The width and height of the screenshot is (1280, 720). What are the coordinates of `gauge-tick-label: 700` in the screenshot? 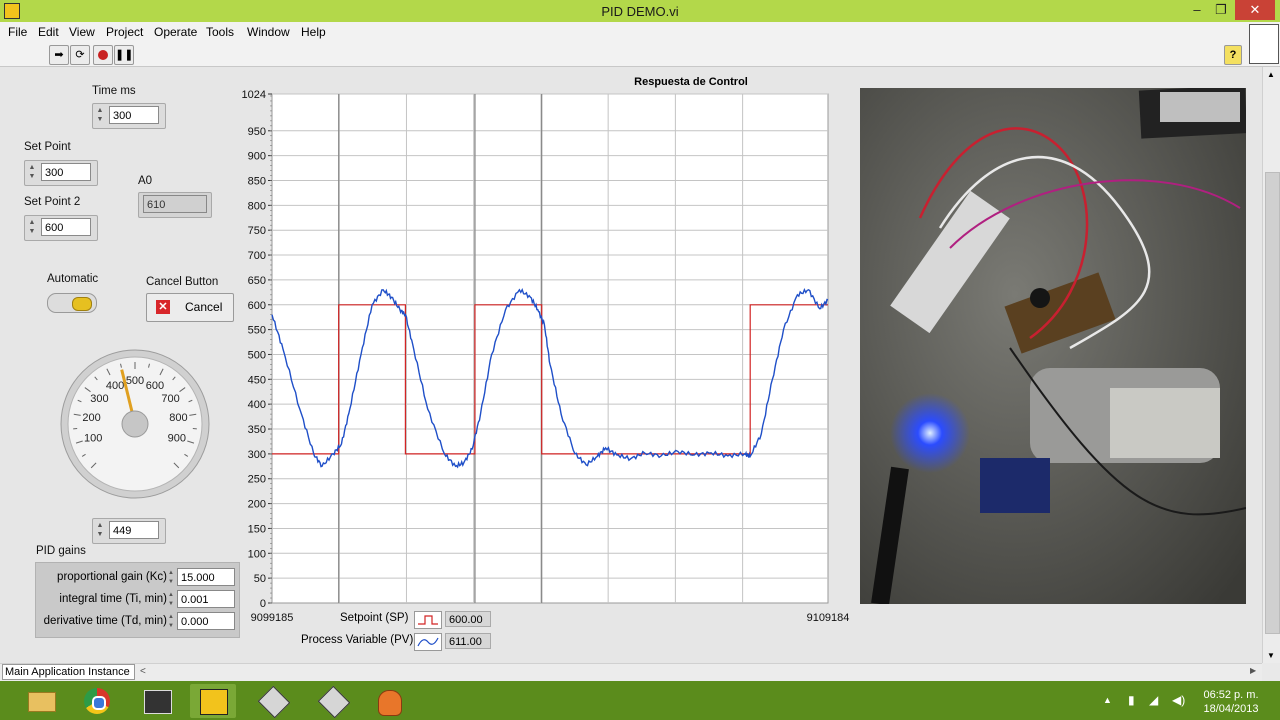 It's located at (170, 399).